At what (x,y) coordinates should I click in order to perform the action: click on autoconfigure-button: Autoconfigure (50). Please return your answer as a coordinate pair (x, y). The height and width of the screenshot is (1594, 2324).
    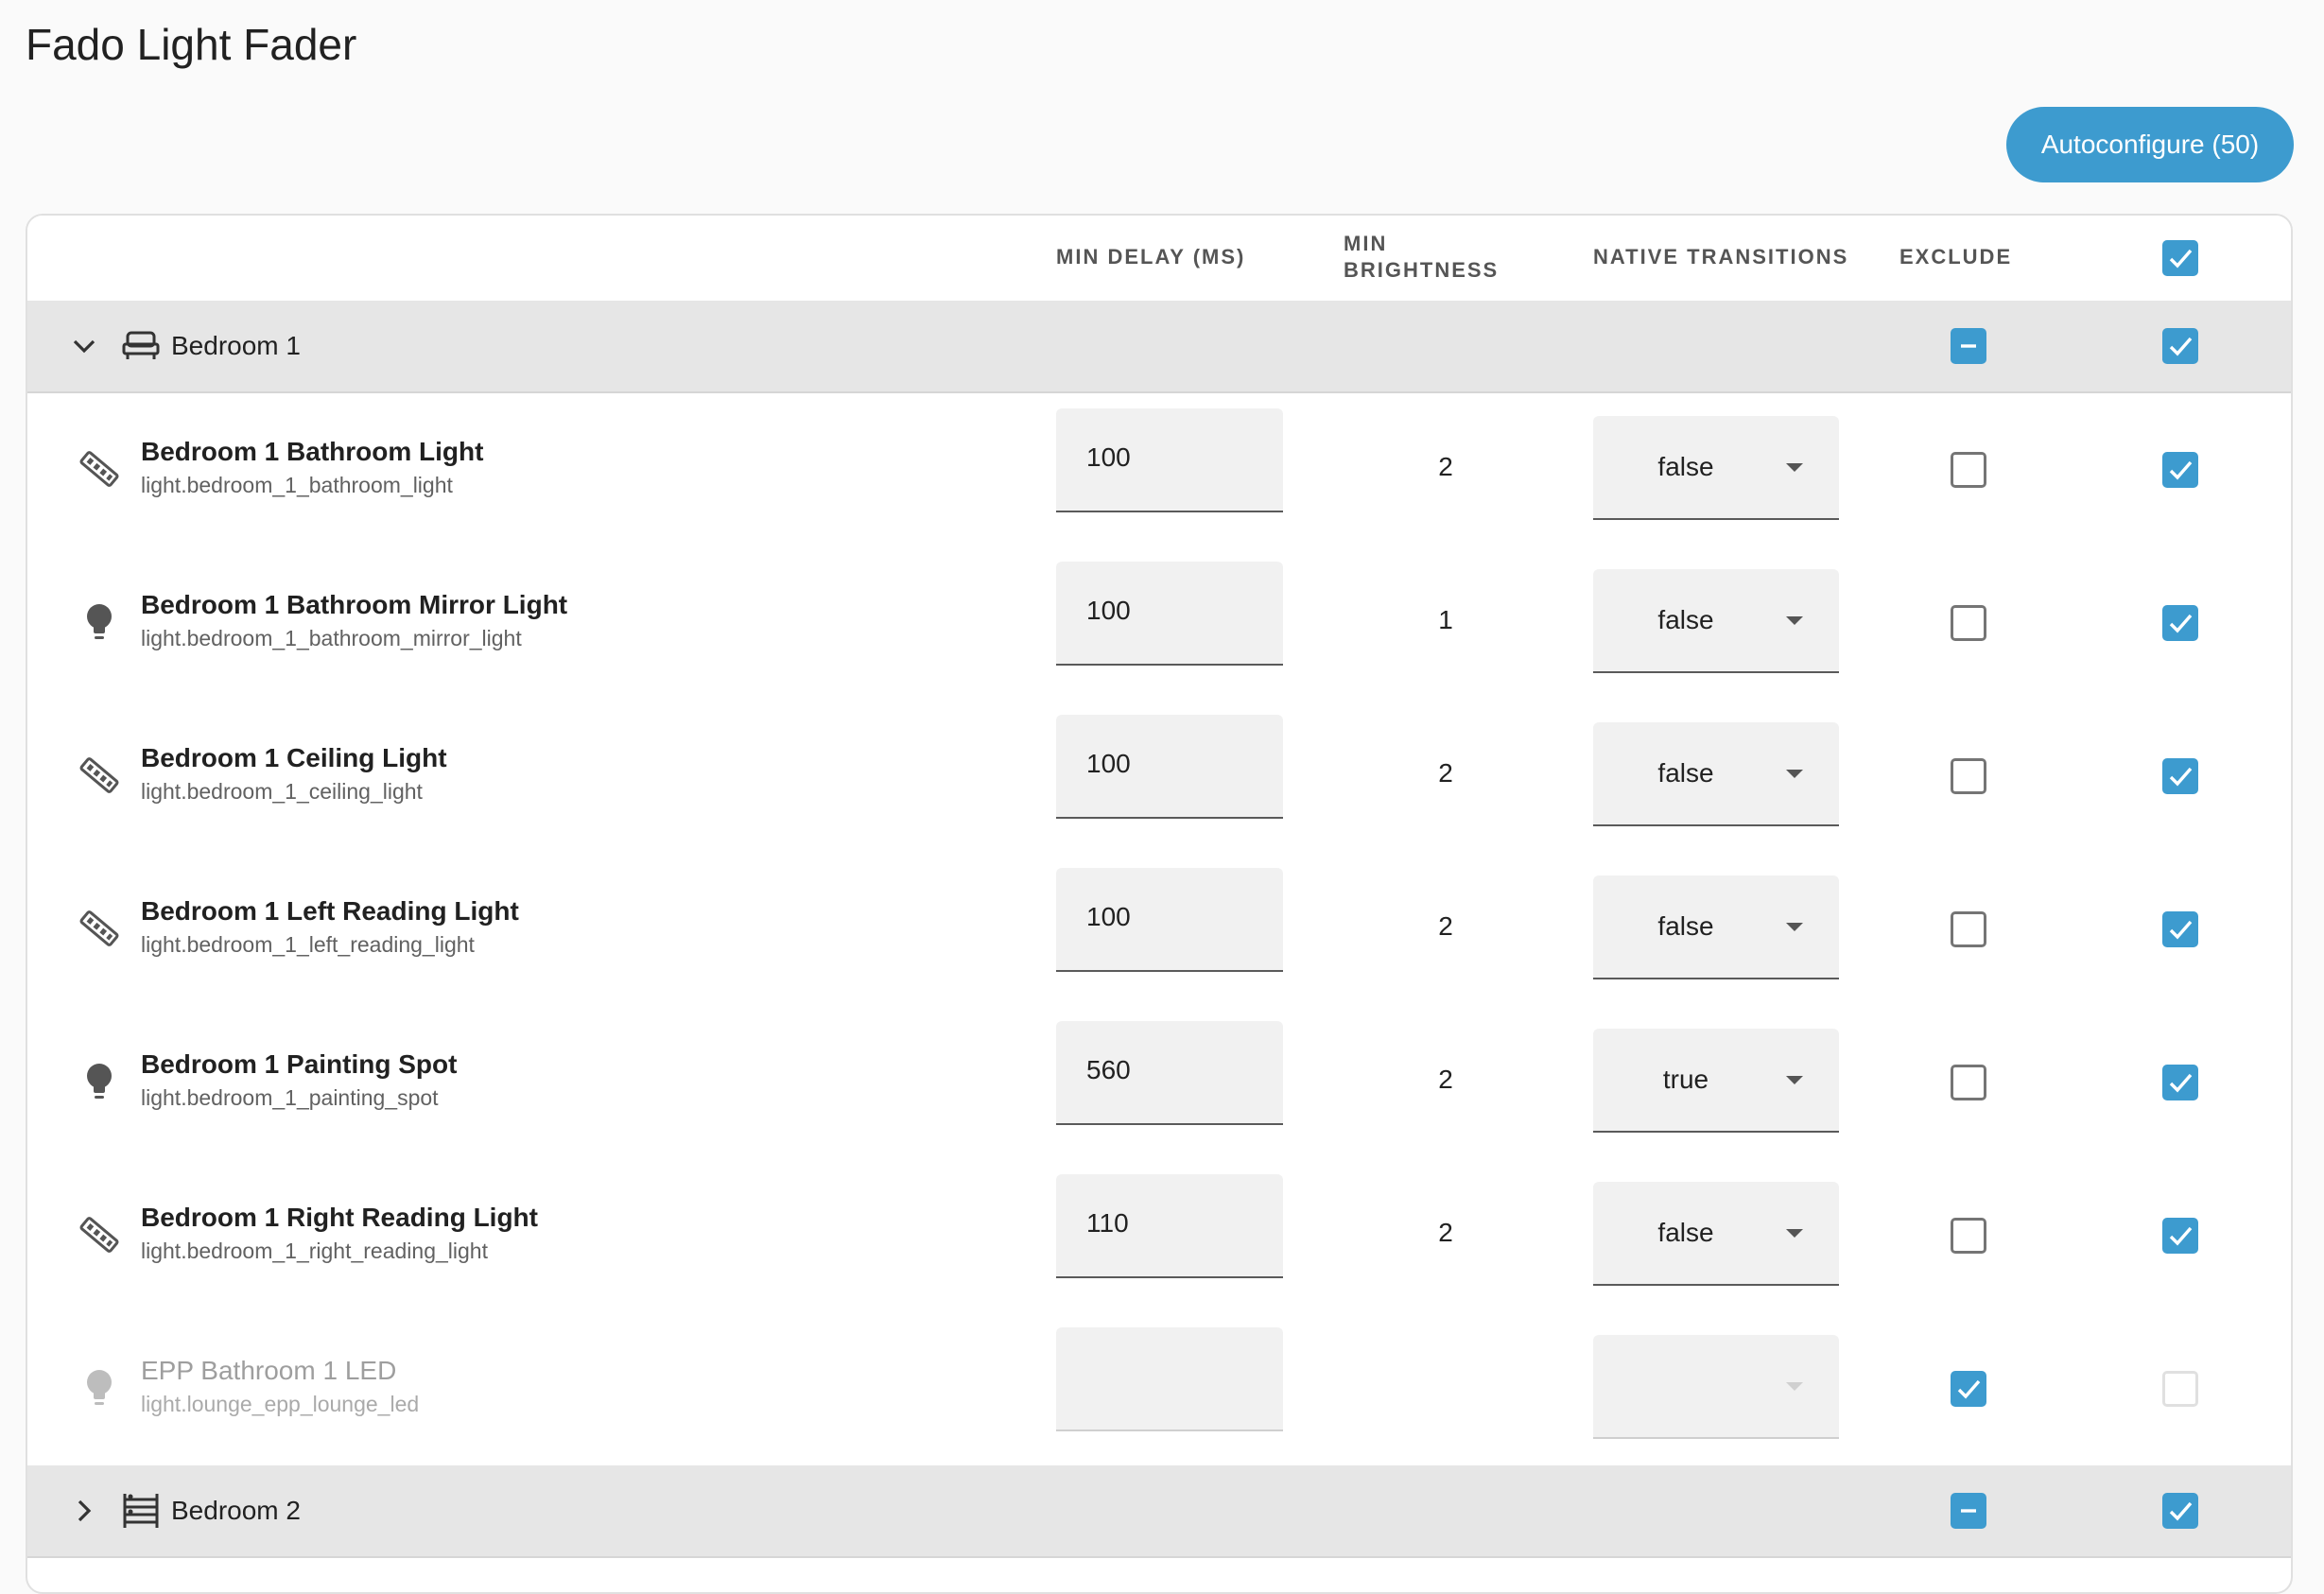
    Looking at the image, I should click on (2150, 144).